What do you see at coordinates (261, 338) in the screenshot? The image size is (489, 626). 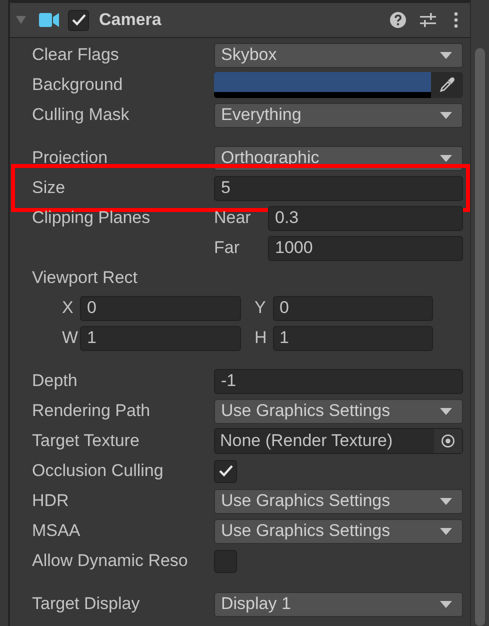 I see `field-label: H` at bounding box center [261, 338].